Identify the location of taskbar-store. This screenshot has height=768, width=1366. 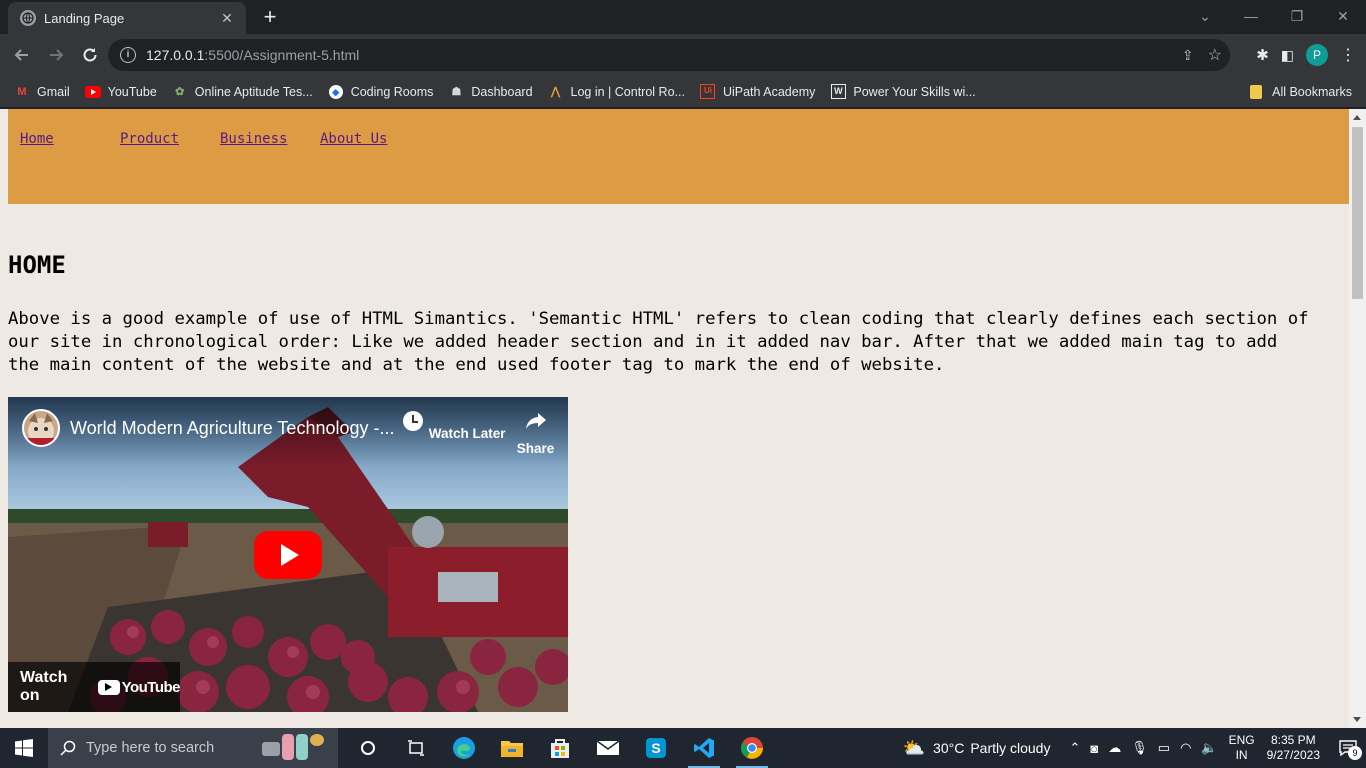
(560, 748).